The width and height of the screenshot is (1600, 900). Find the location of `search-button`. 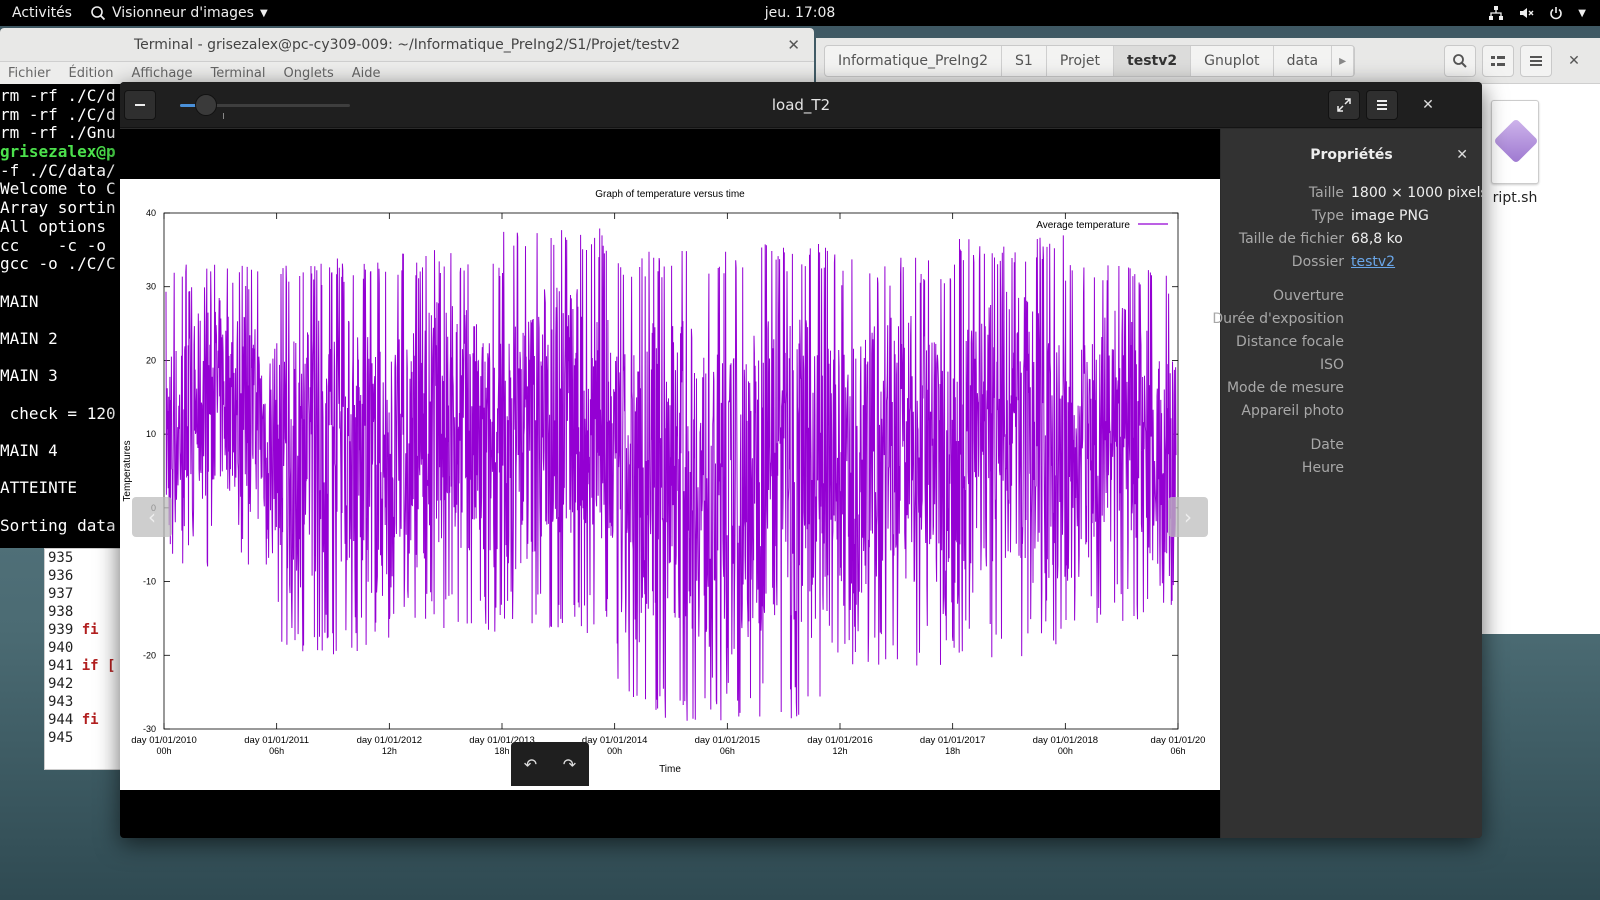

search-button is located at coordinates (1460, 61).